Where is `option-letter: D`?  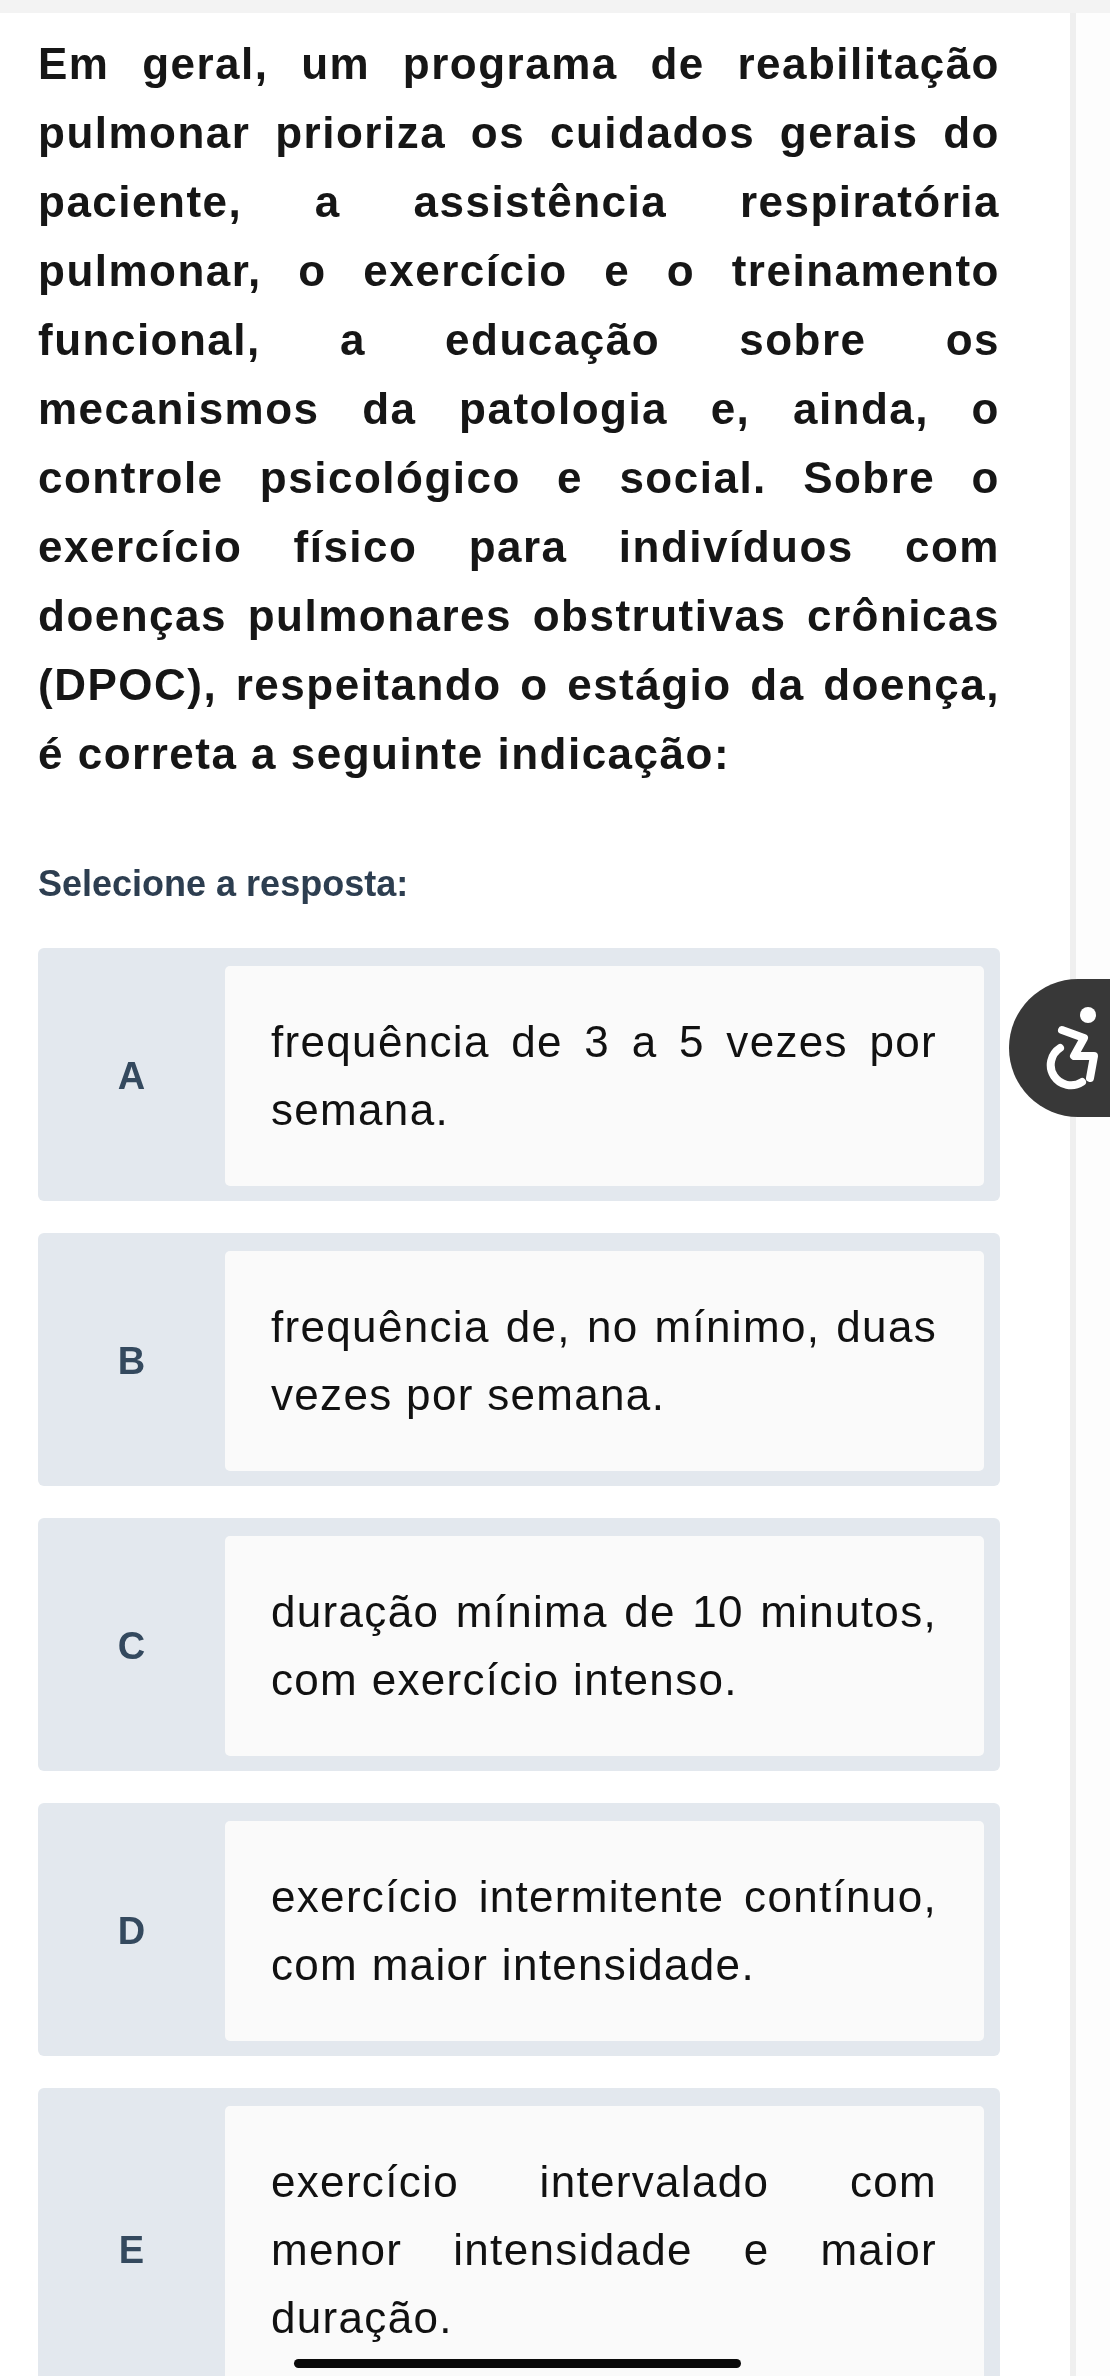 option-letter: D is located at coordinates (131, 1931).